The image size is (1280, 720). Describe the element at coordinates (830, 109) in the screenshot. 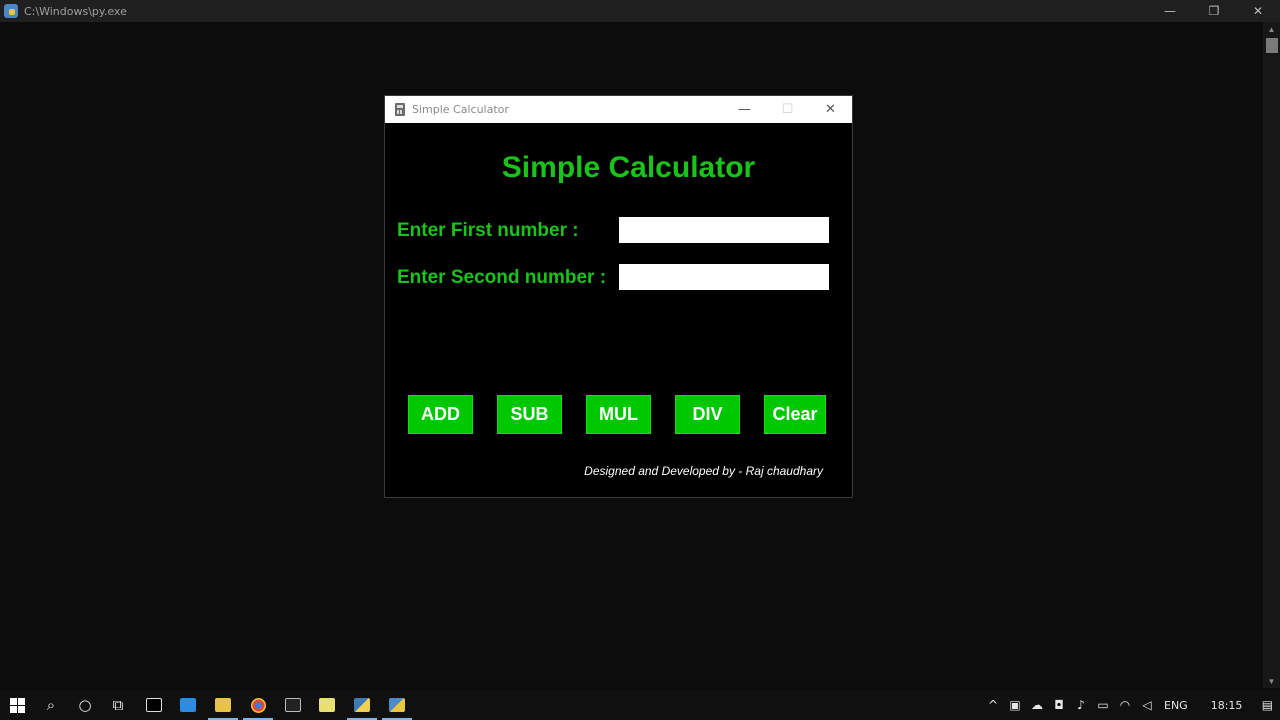

I see `calculator-close-button: ✕` at that location.